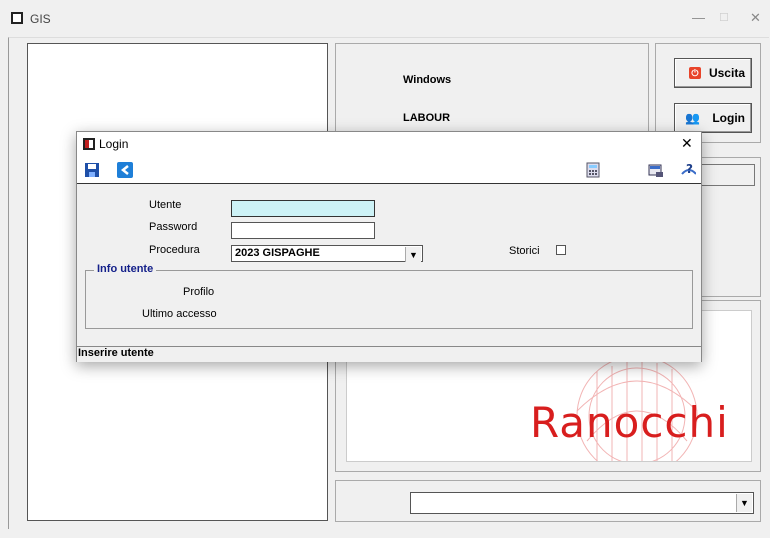 Image resolution: width=770 pixels, height=538 pixels. I want to click on info-os: Windows, so click(427, 80).